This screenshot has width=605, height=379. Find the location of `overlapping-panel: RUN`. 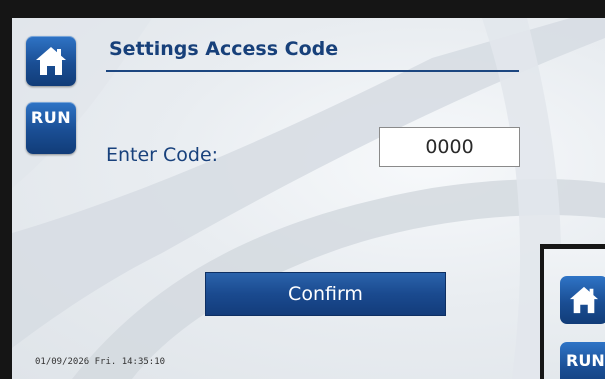

overlapping-panel: RUN is located at coordinates (572, 311).